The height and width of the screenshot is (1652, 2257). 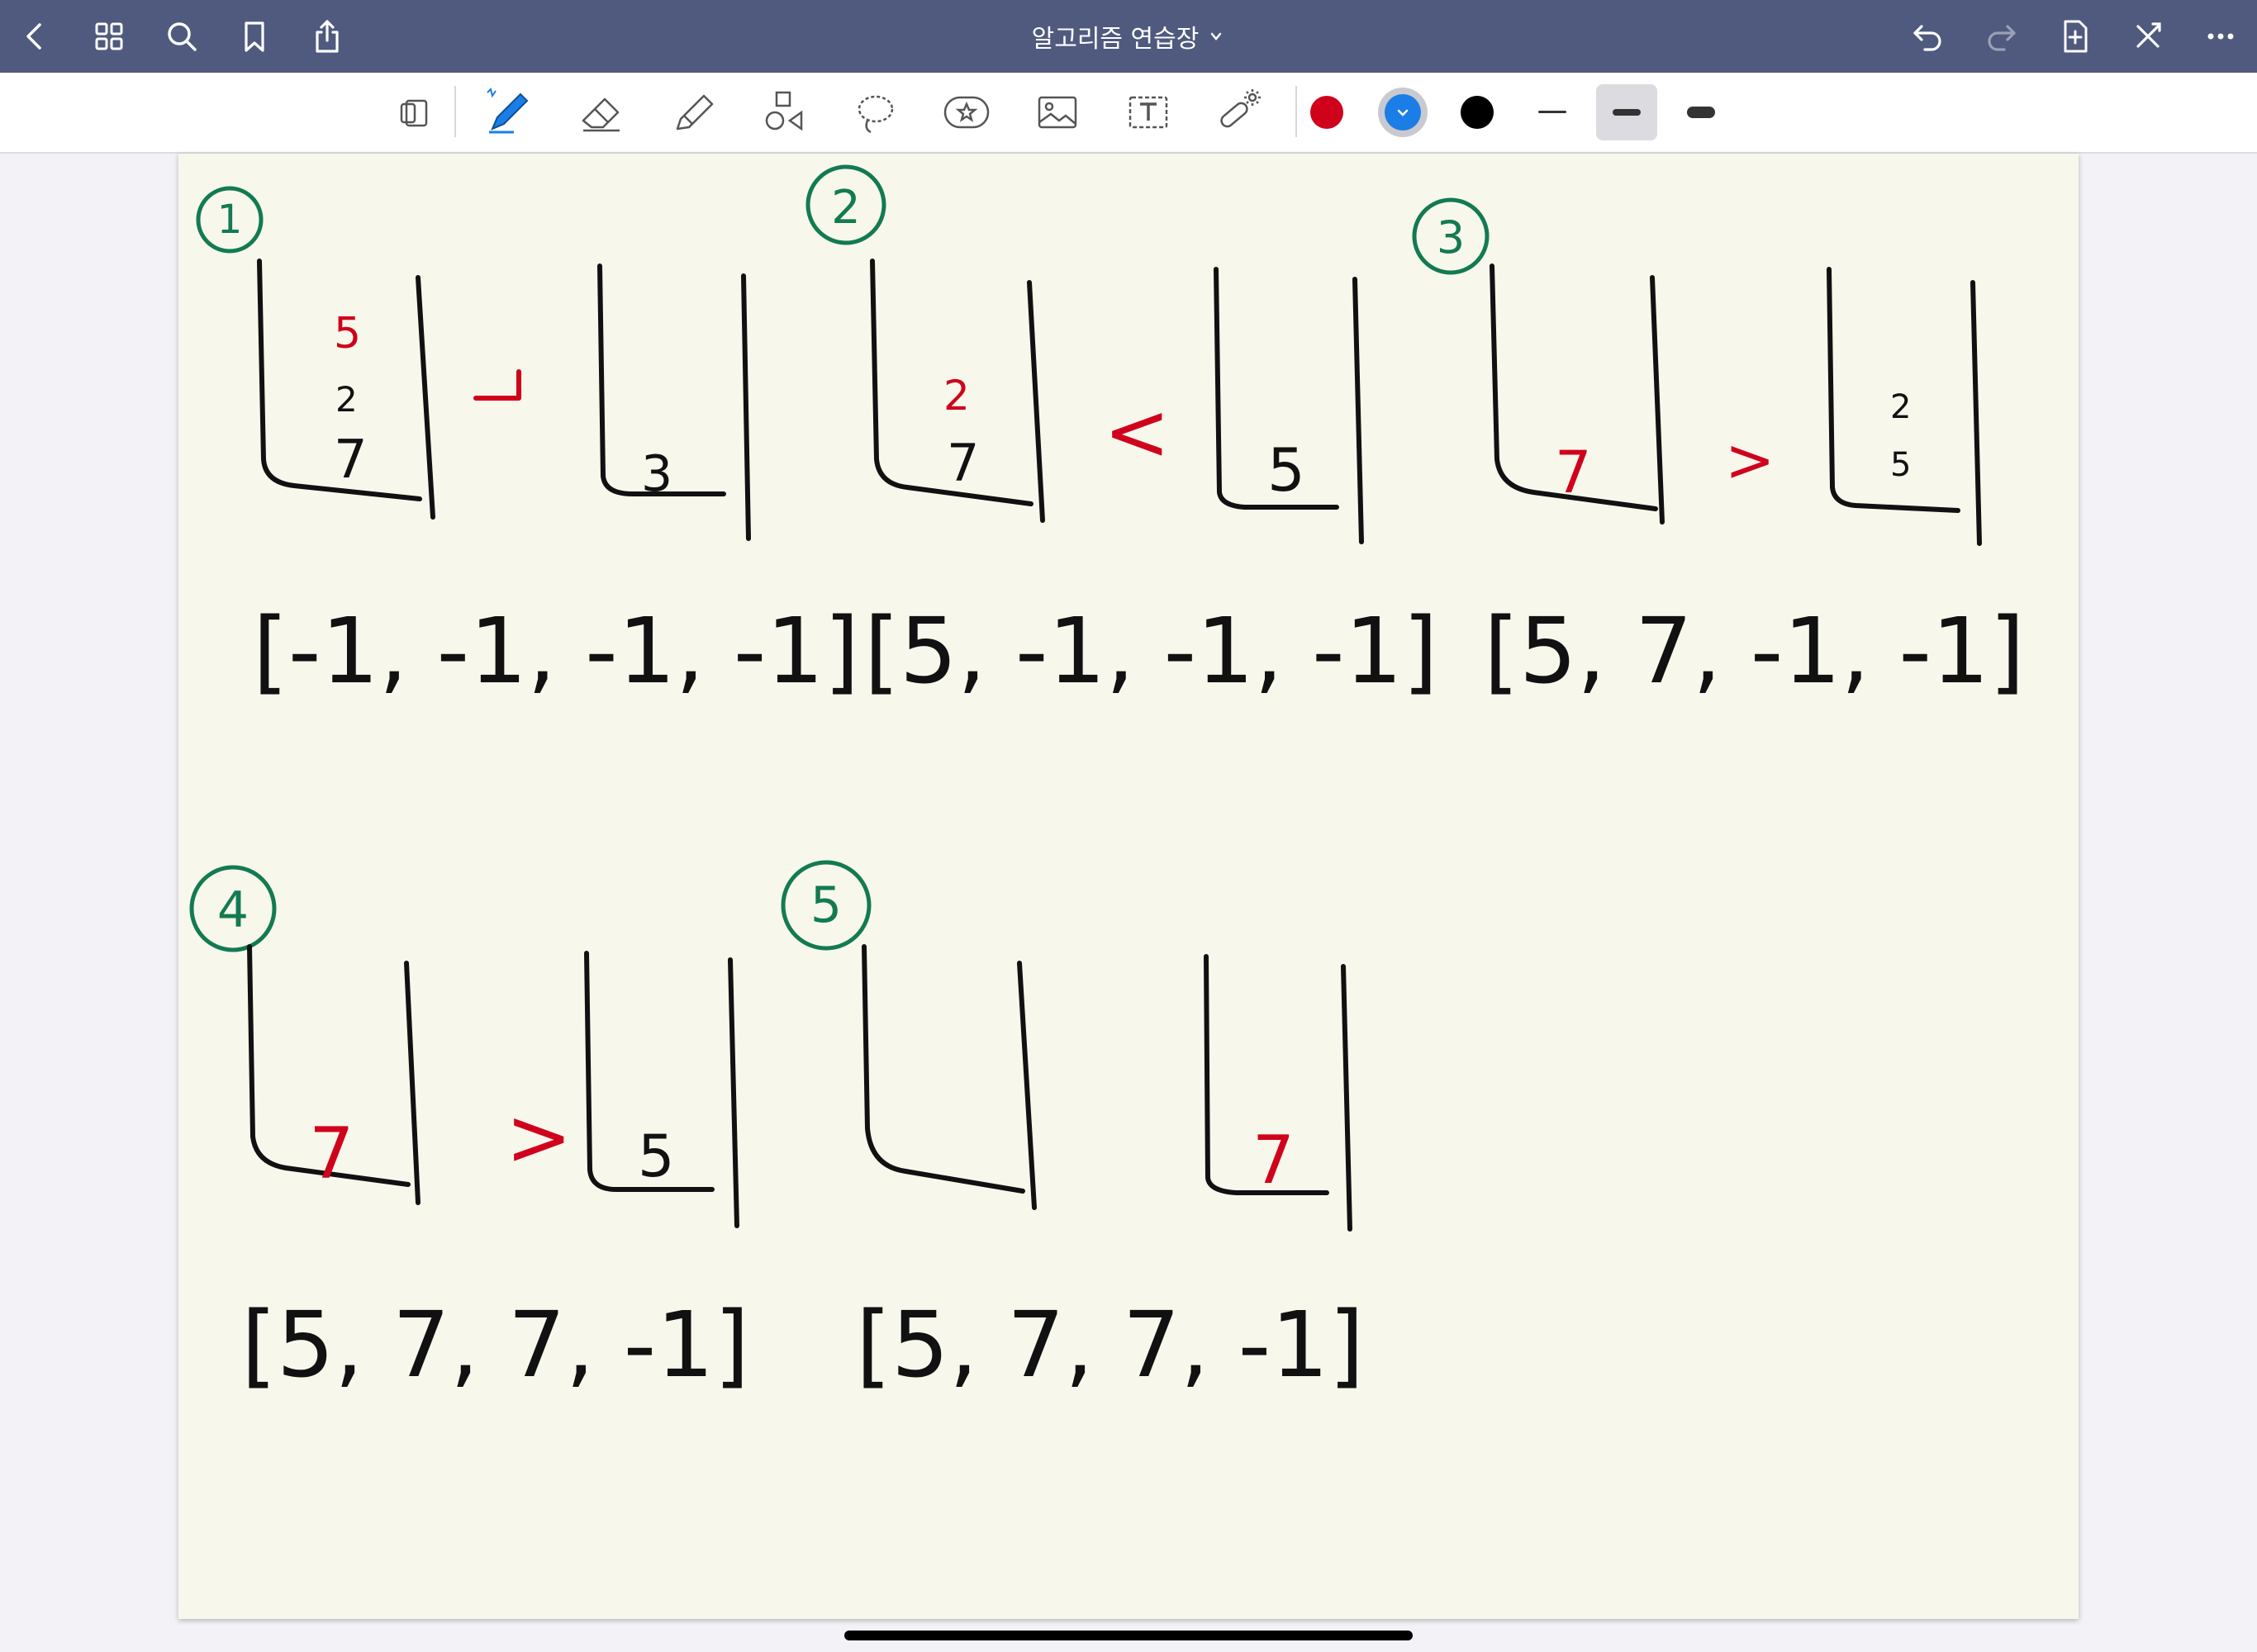 I want to click on redo-icon, so click(x=2001, y=36).